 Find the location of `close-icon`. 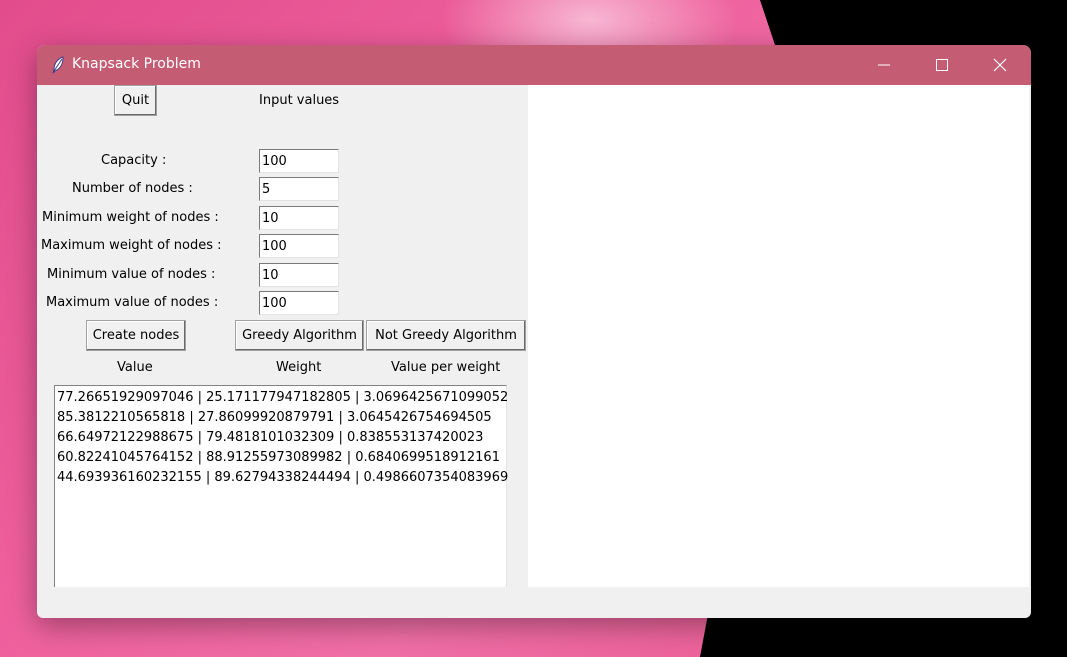

close-icon is located at coordinates (1000, 65).